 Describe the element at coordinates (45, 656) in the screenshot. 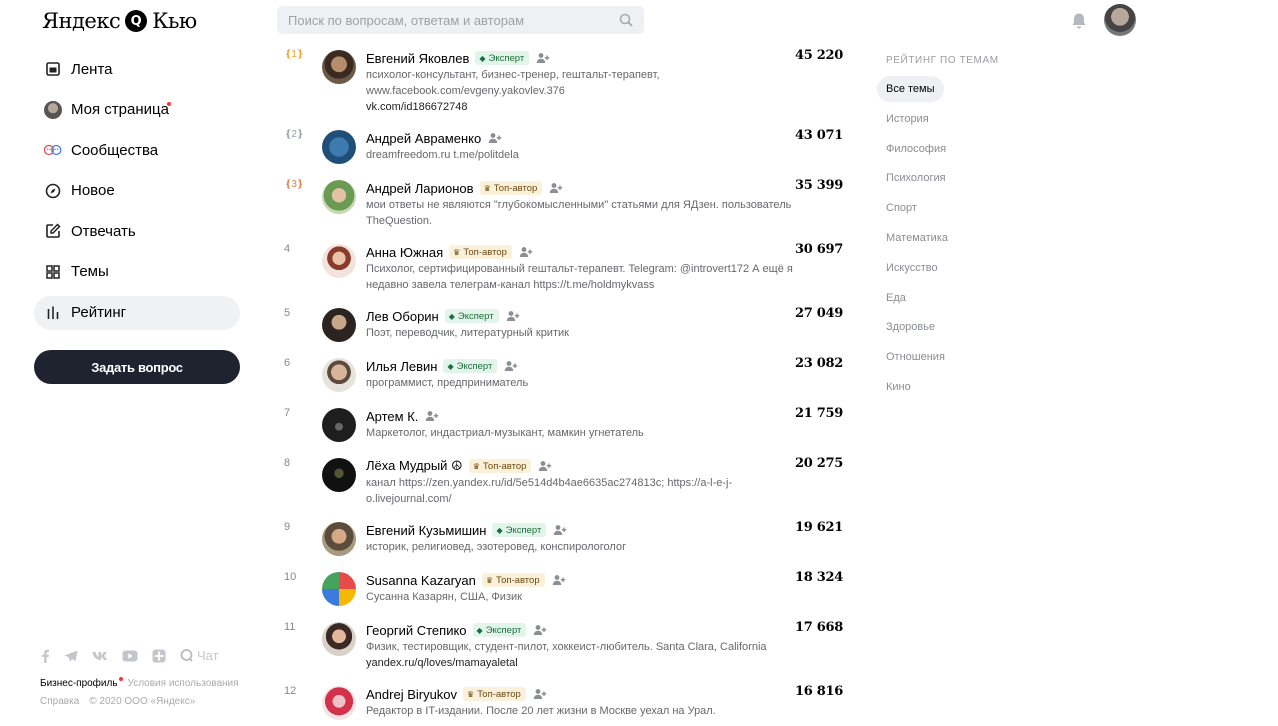

I see `facebook-icon` at that location.